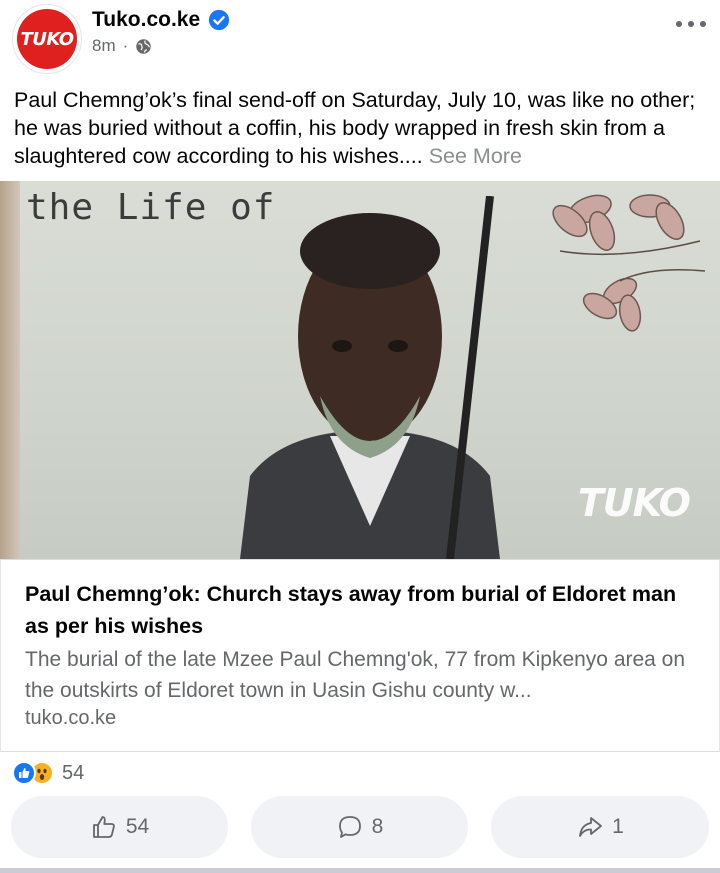 Image resolution: width=720 pixels, height=873 pixels. What do you see at coordinates (475, 156) in the screenshot?
I see `see-more-link: See More` at bounding box center [475, 156].